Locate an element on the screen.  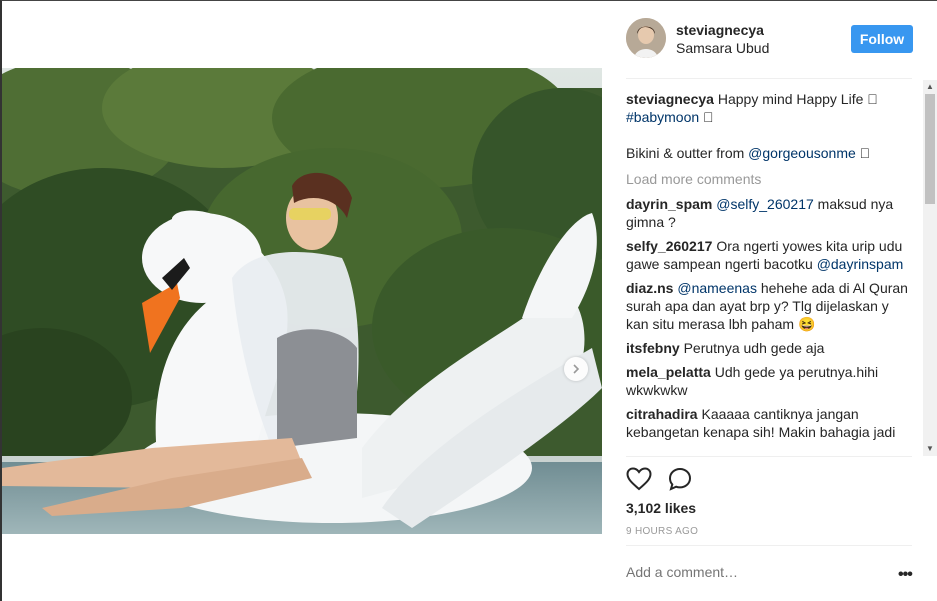
add-comment-input is located at coordinates (751, 572).